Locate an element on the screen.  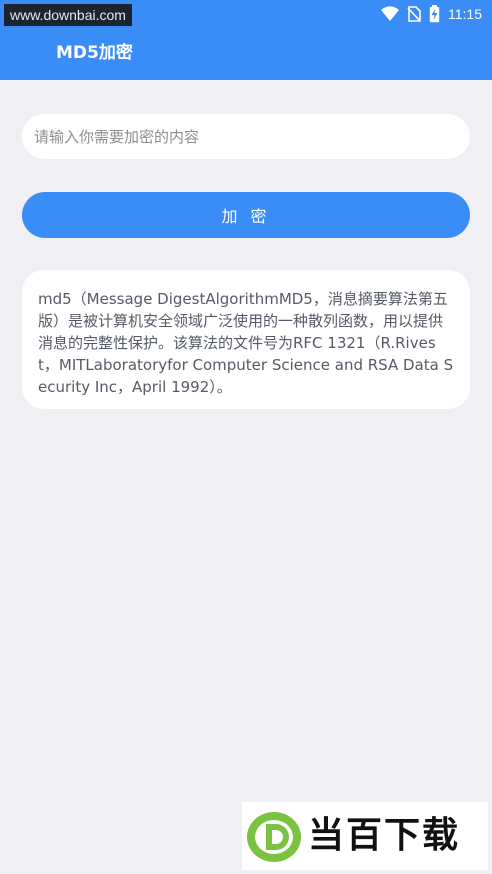
site-logo-watermark: 当百下载 is located at coordinates (365, 836).